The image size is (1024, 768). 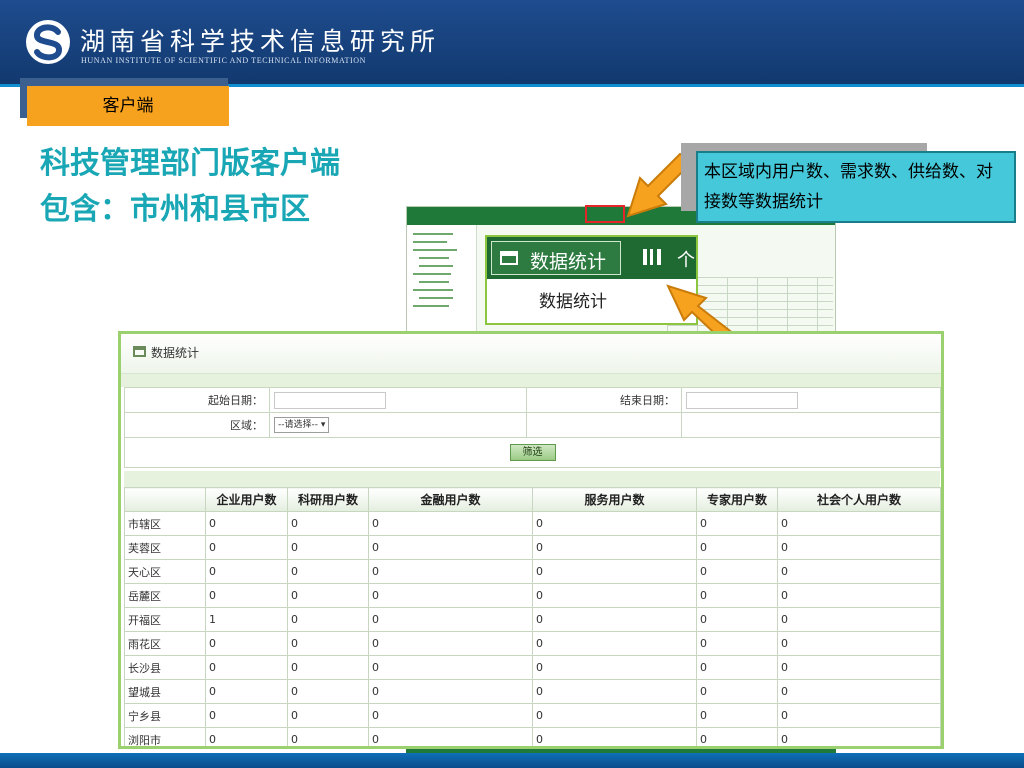 I want to click on inbox-icon, so click(x=509, y=258).